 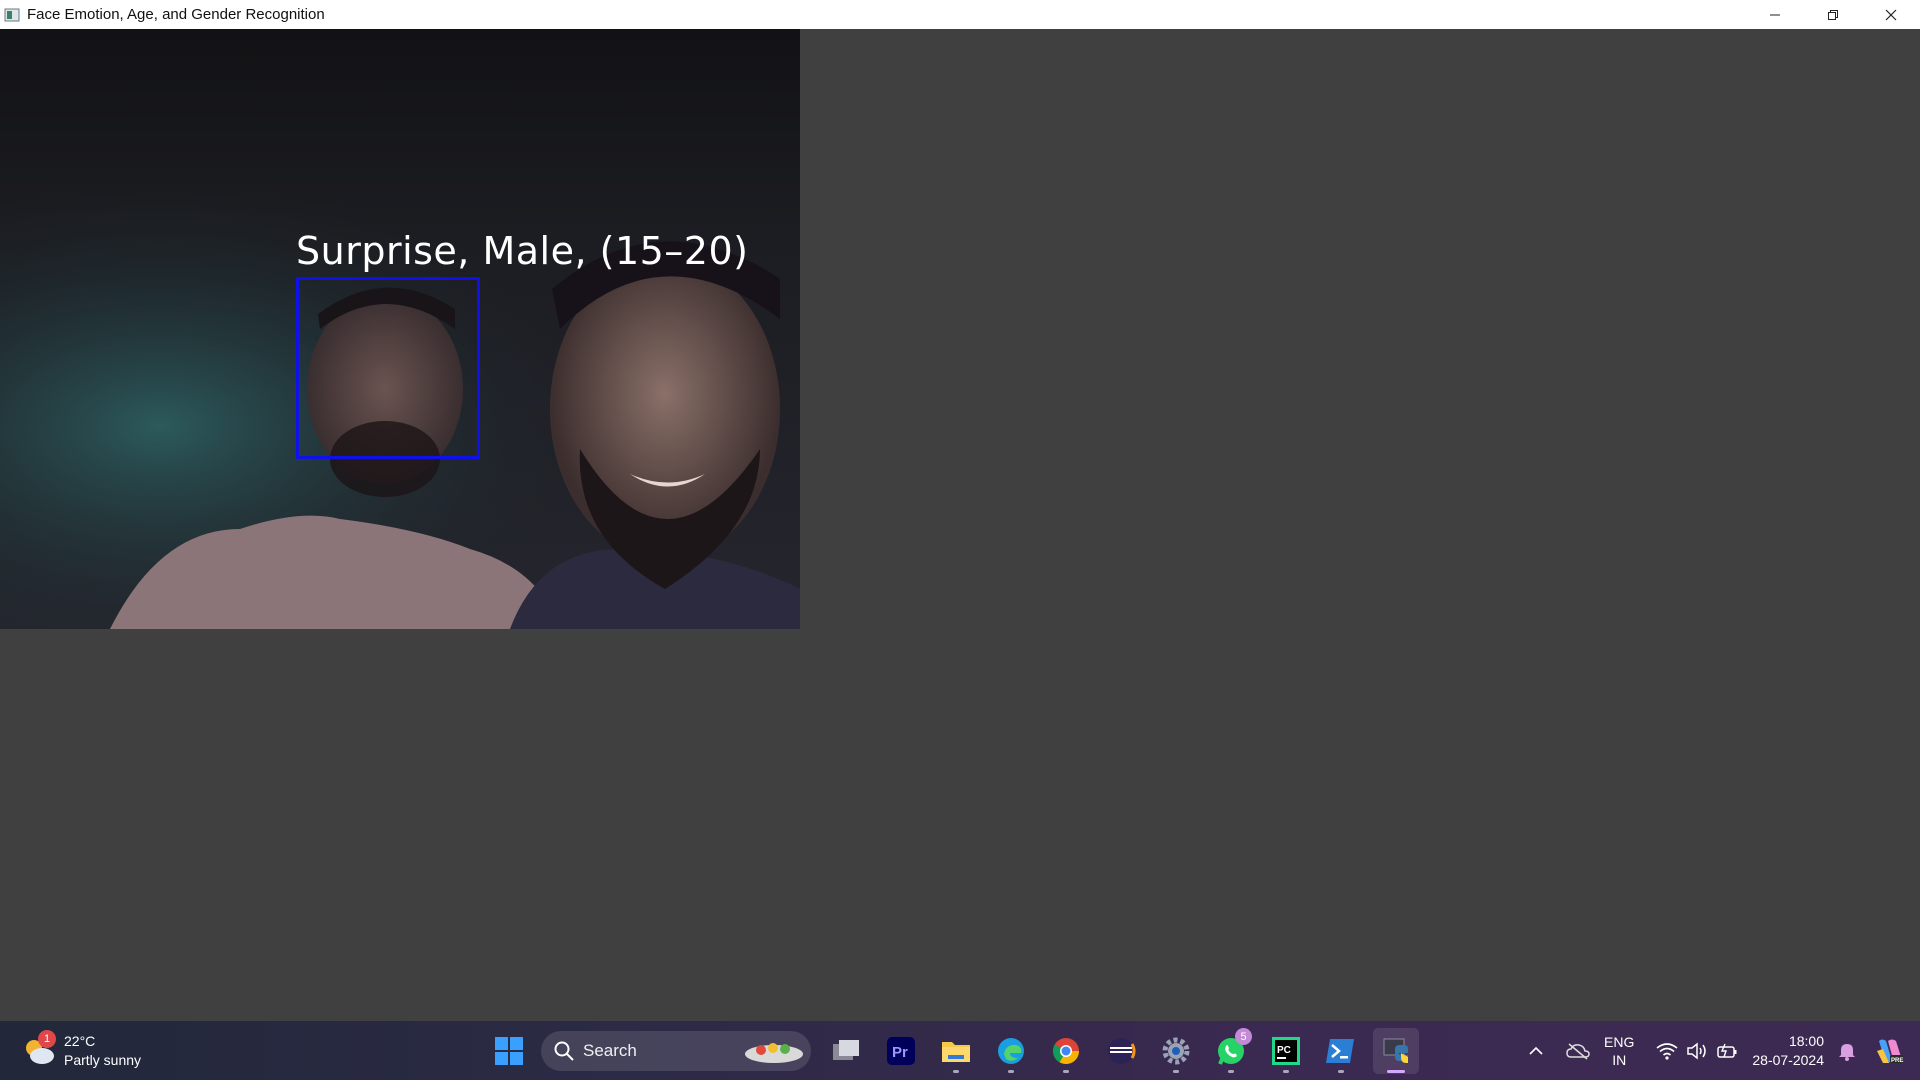 I want to click on file-explorer-button, so click(x=956, y=1051).